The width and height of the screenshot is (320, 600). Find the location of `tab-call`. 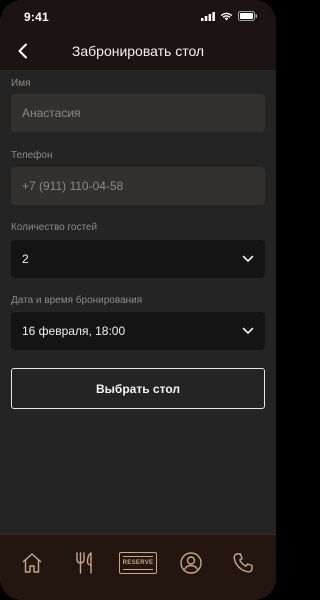

tab-call is located at coordinates (243, 563).